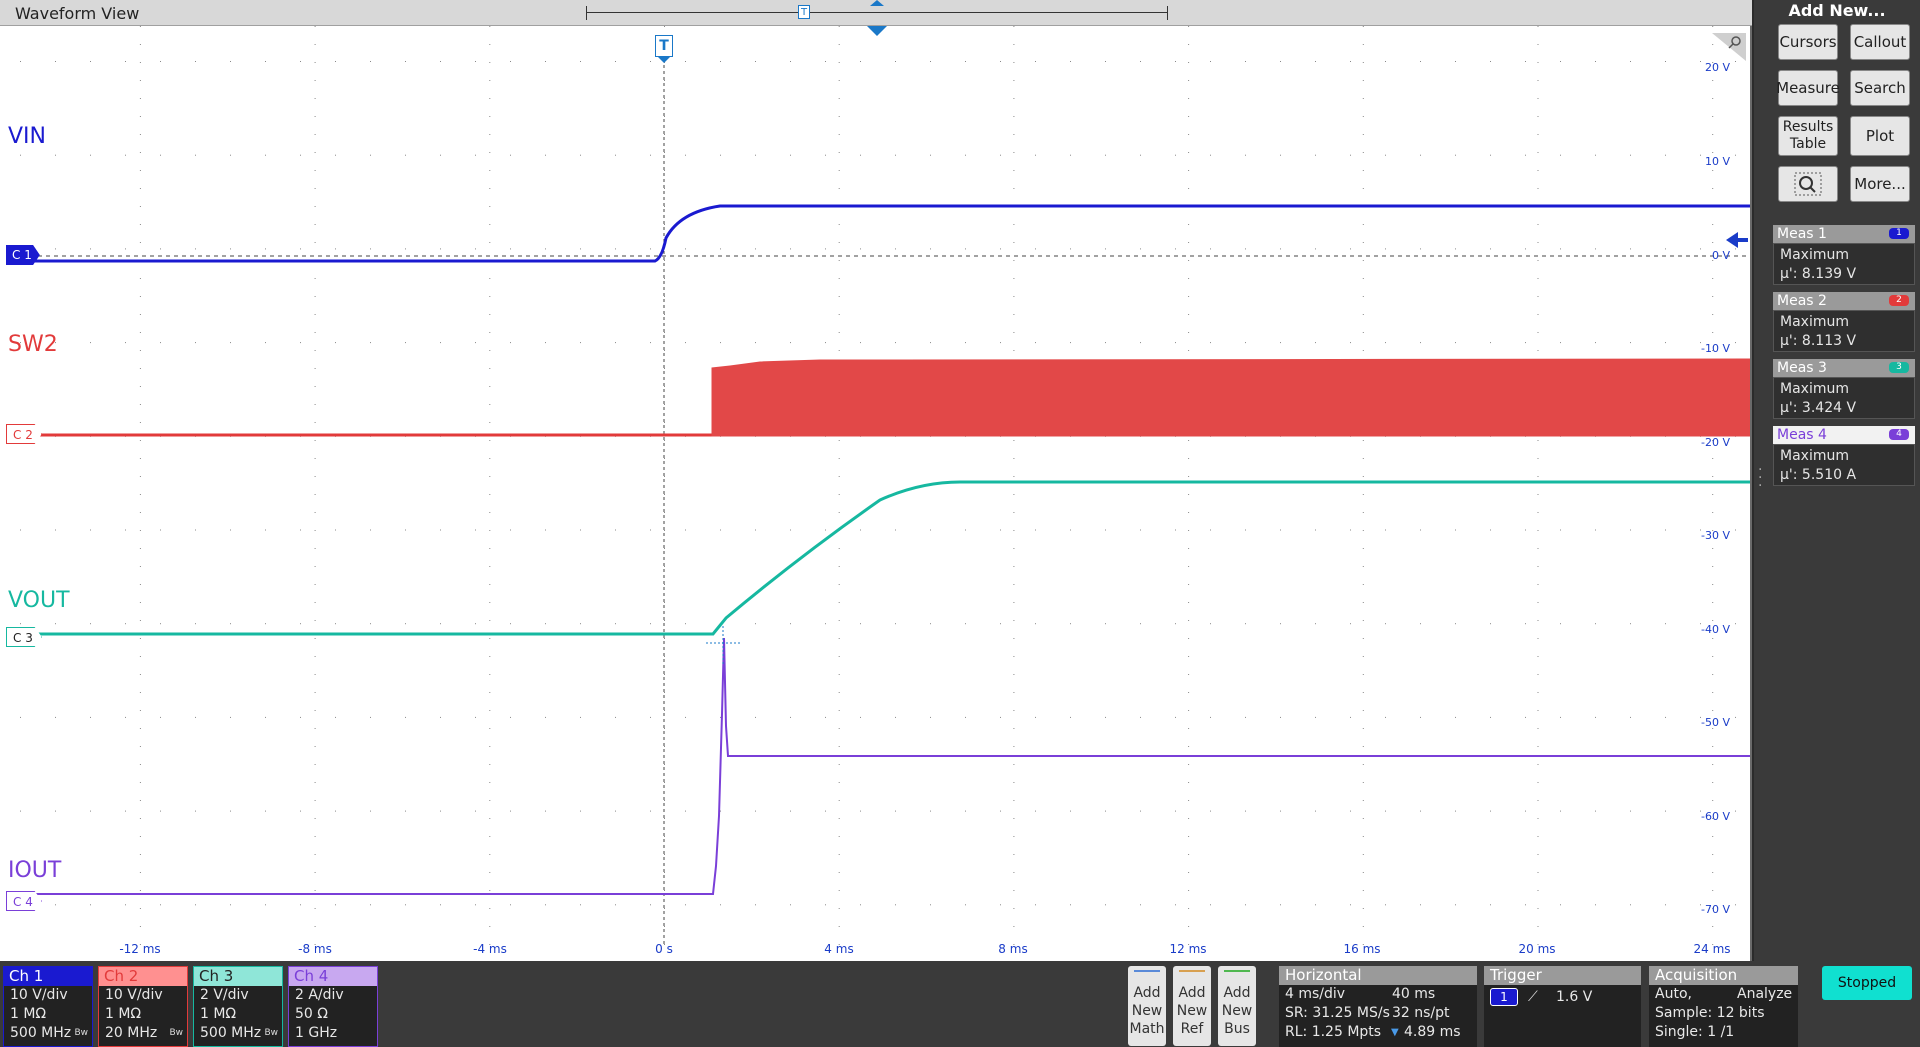 This screenshot has width=1920, height=1047. I want to click on add-new-bus-button: Add New Bus, so click(1237, 1006).